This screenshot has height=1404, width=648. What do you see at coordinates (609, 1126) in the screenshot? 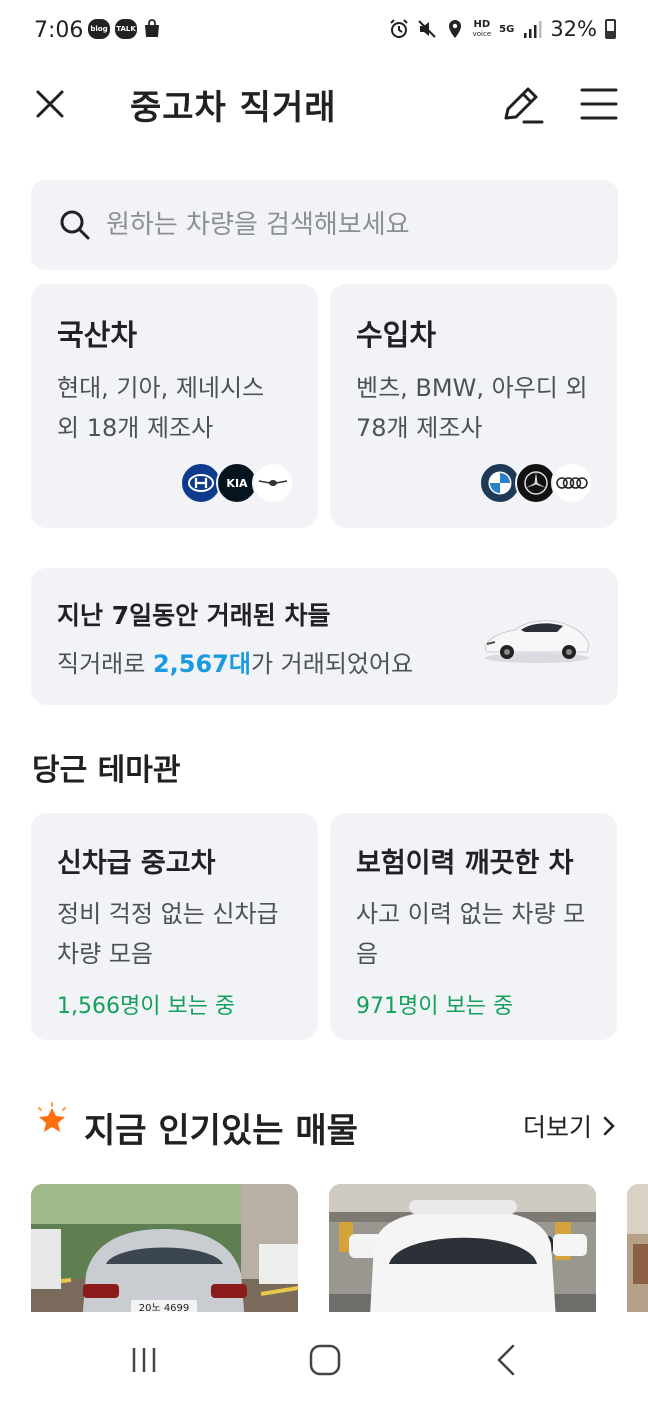
I see `chevron-right-icon` at bounding box center [609, 1126].